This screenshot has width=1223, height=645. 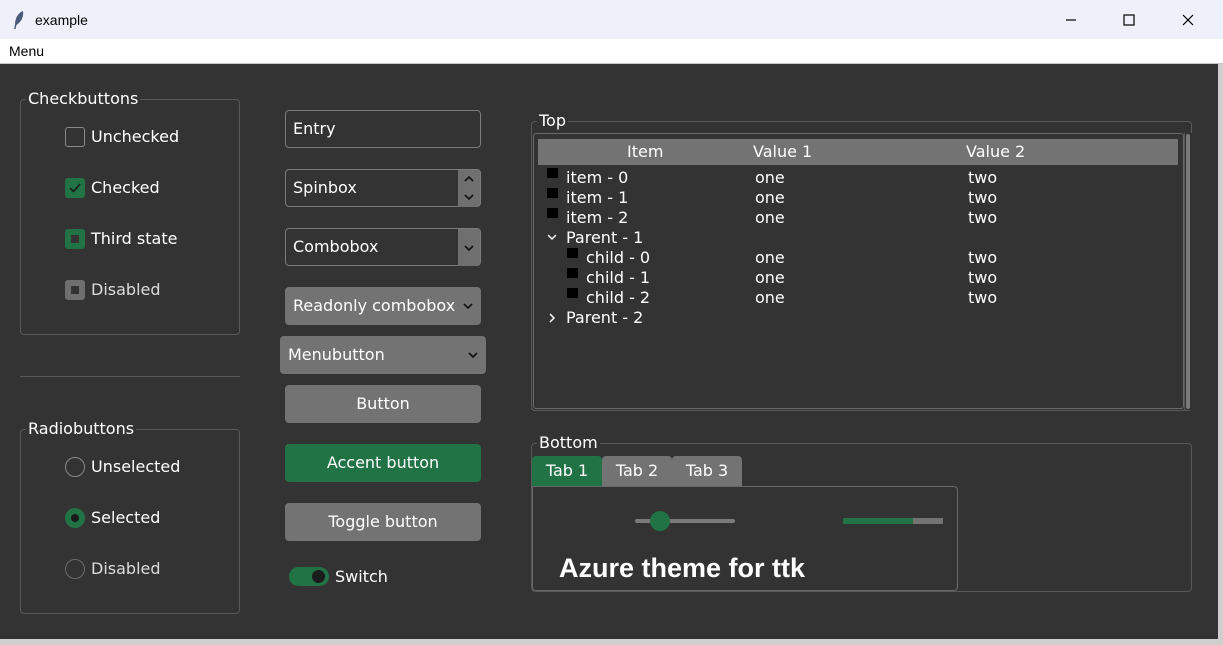 I want to click on entry-field: Entry, so click(x=383, y=129).